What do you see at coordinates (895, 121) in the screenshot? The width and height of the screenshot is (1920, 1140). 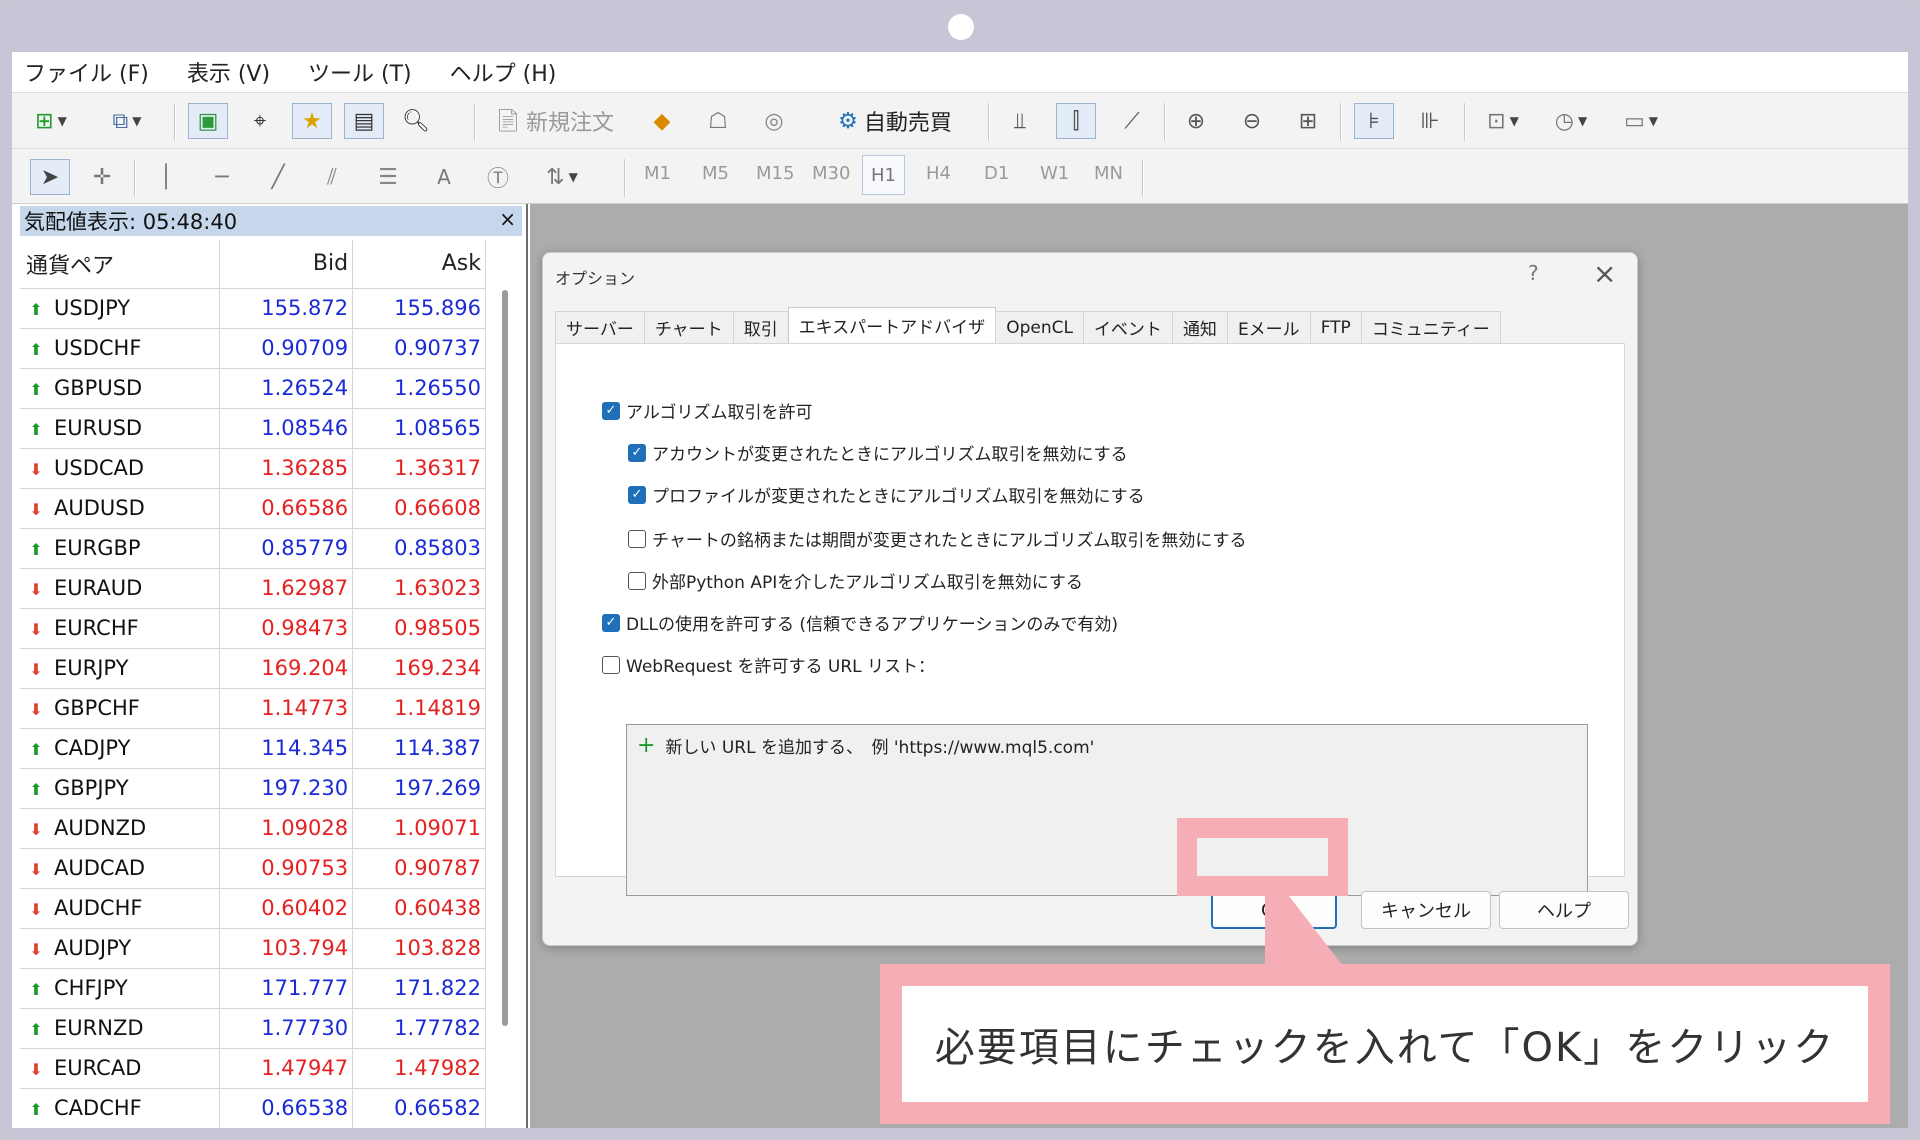 I see `auto-trading-button: ⚙ 自動売買` at bounding box center [895, 121].